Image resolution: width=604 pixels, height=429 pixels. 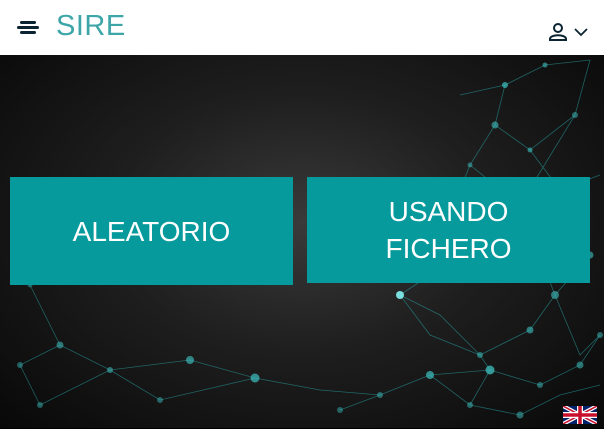 I want to click on random-option-tile: ALEATORIO, so click(x=151, y=231).